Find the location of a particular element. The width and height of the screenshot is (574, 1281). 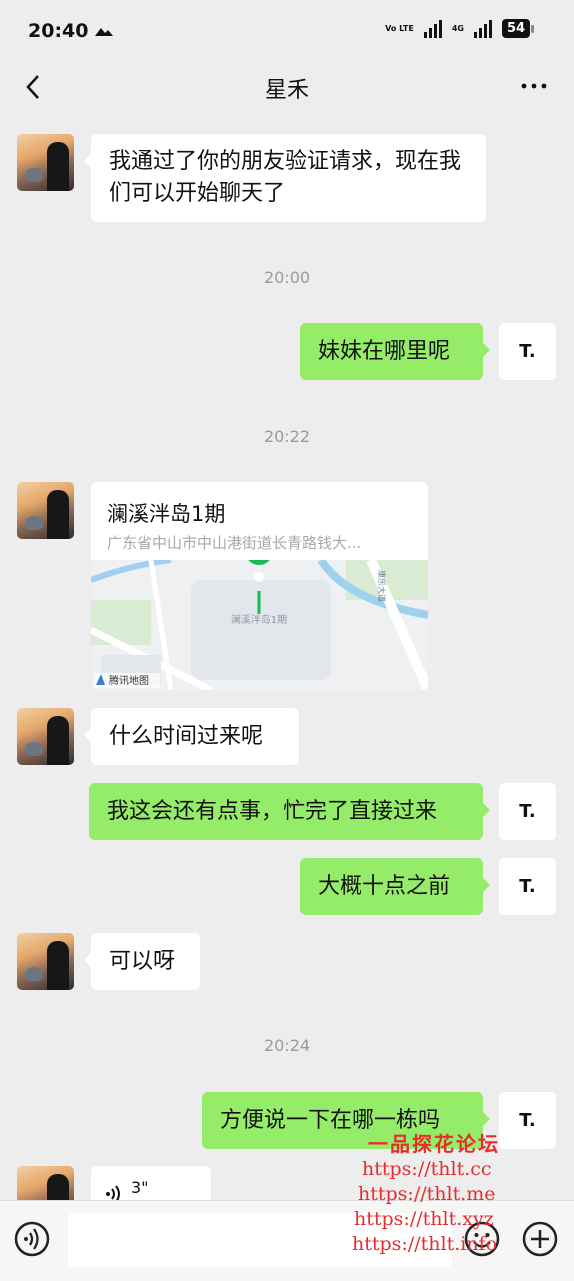

message-incoming: 什么时间过来呢 is located at coordinates (191, 736).